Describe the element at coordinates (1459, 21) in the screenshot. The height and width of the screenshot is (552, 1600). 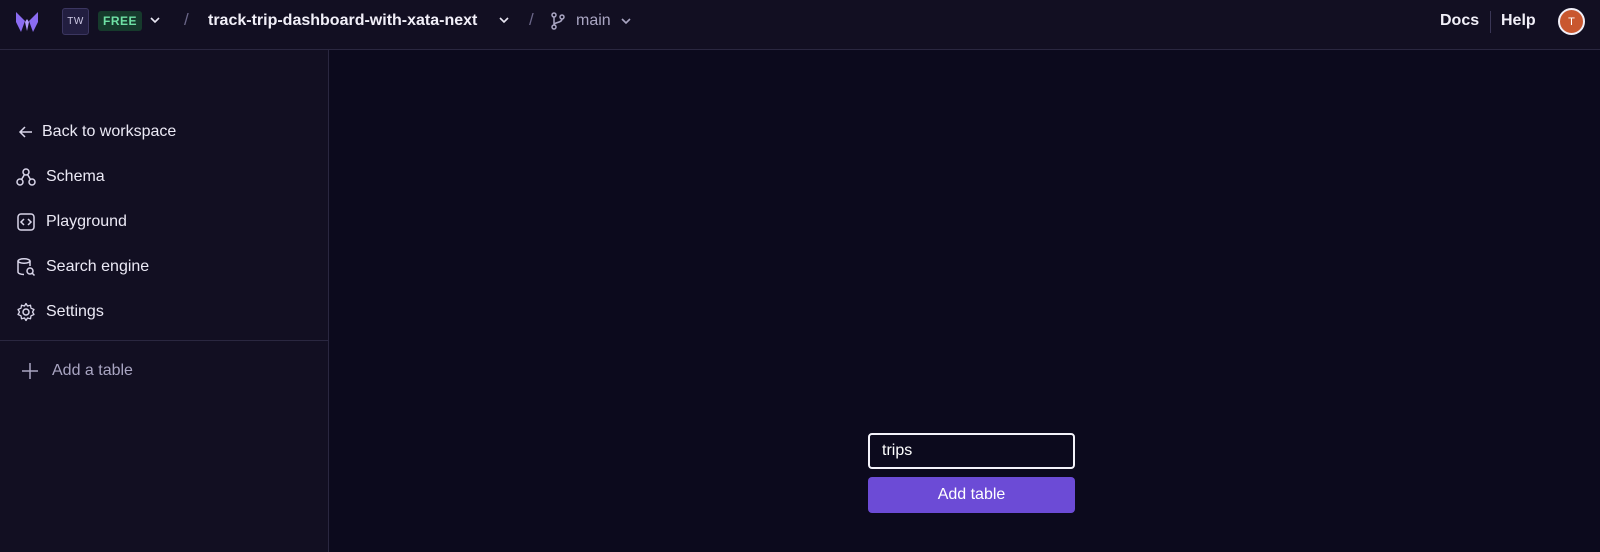
I see `docs-link: Docs` at that location.